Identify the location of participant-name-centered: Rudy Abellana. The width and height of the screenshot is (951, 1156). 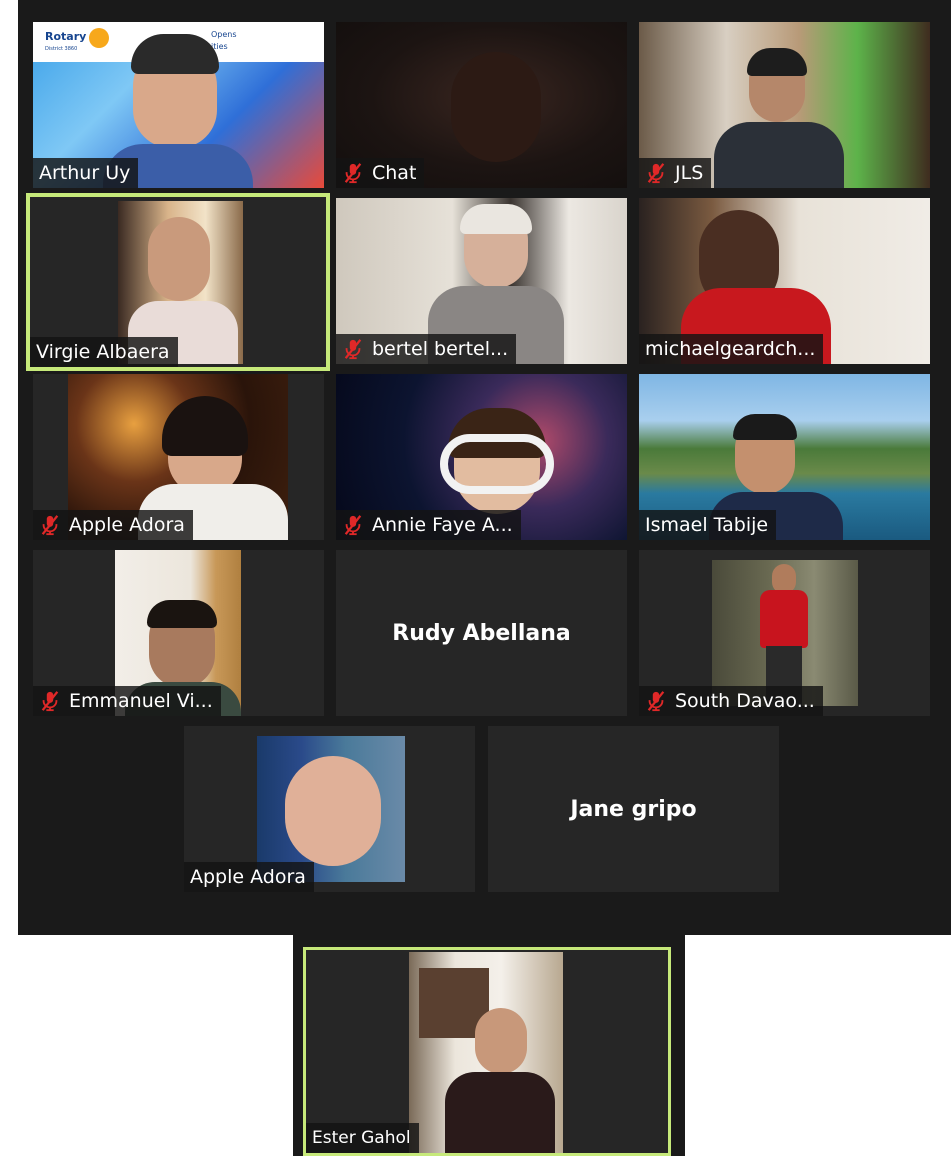
(481, 633).